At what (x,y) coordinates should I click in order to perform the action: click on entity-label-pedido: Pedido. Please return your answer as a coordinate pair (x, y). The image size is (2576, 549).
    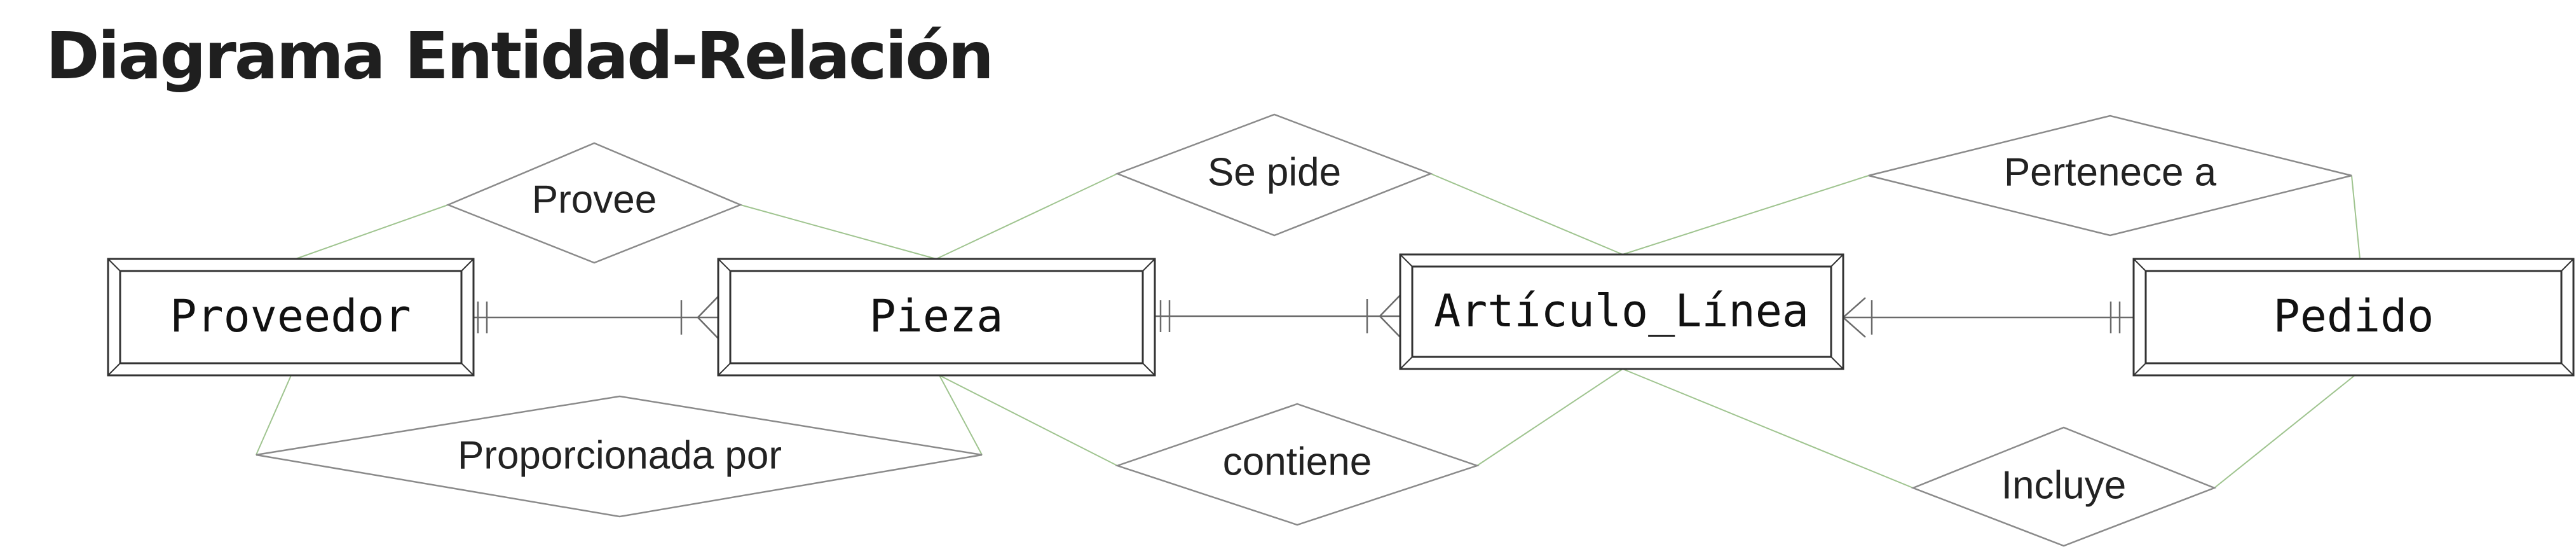
    Looking at the image, I should click on (2353, 316).